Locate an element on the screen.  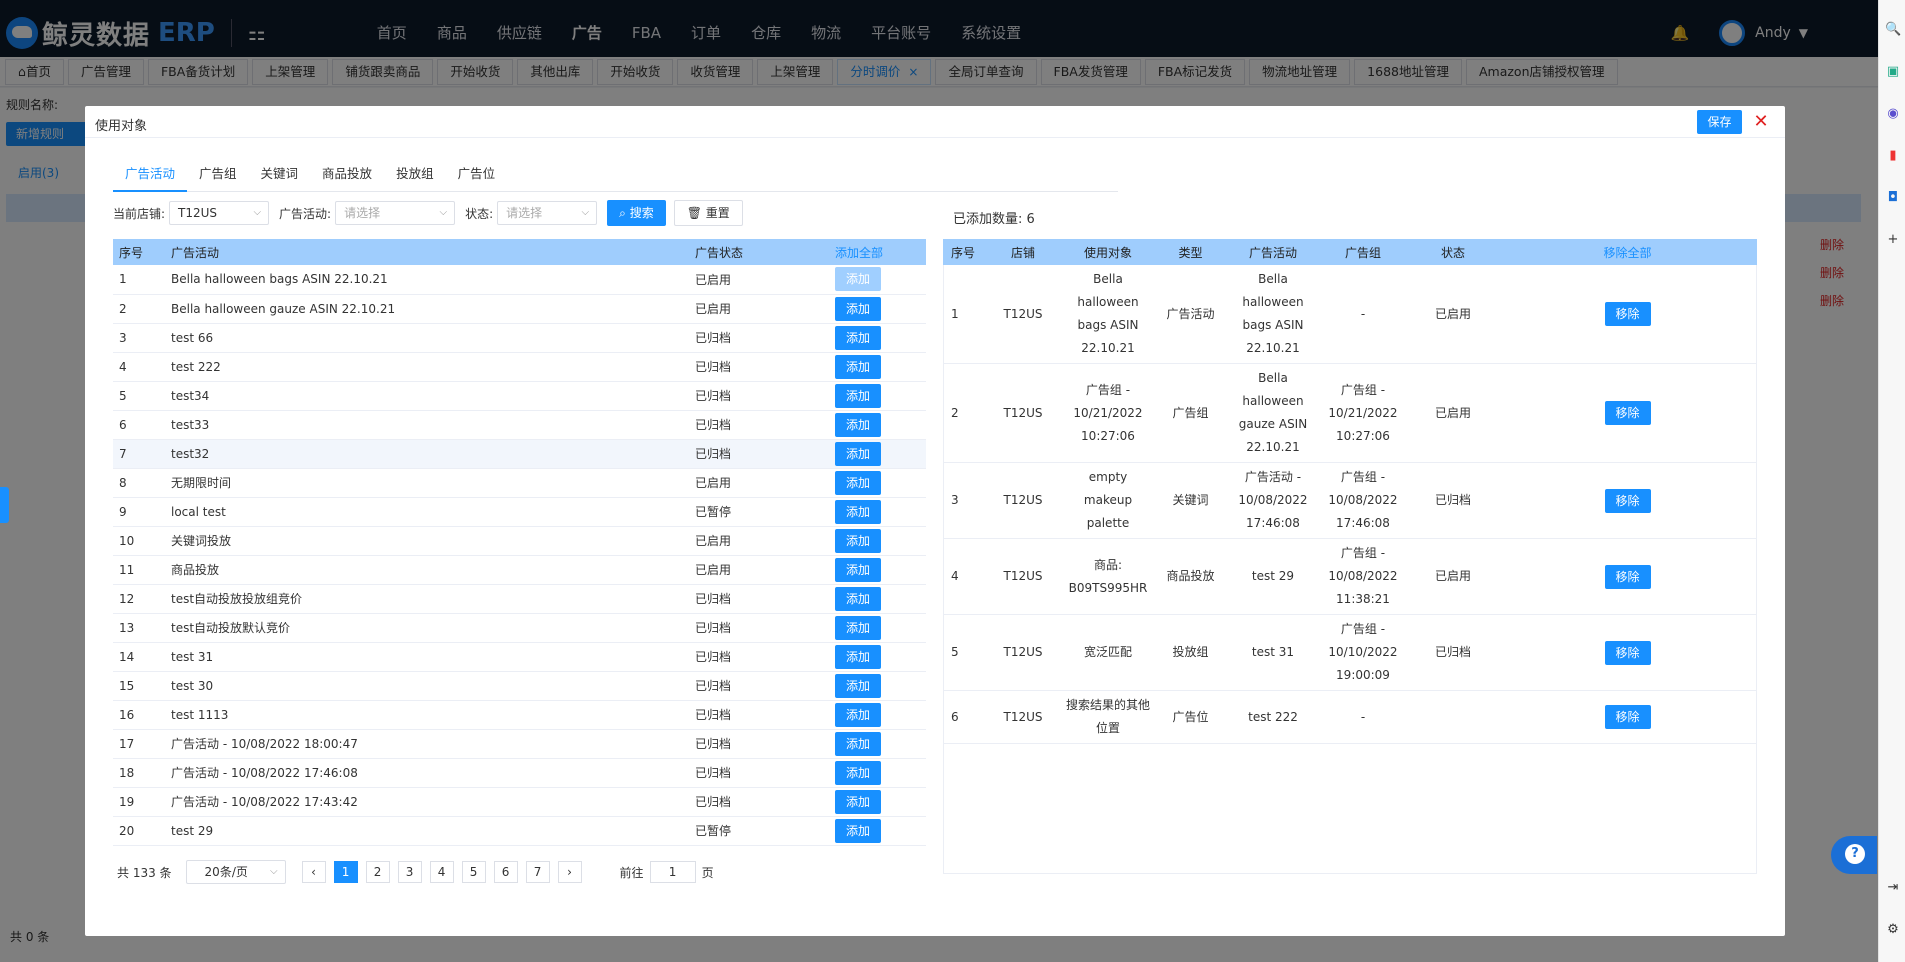
row-index: 12 is located at coordinates (139, 599).